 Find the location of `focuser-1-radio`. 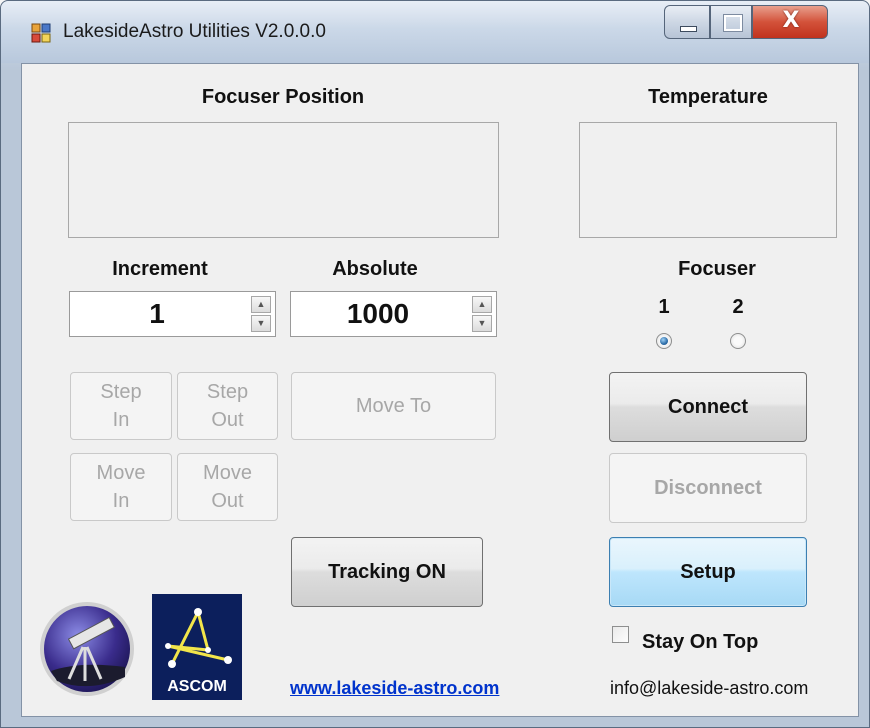

focuser-1-radio is located at coordinates (664, 341).